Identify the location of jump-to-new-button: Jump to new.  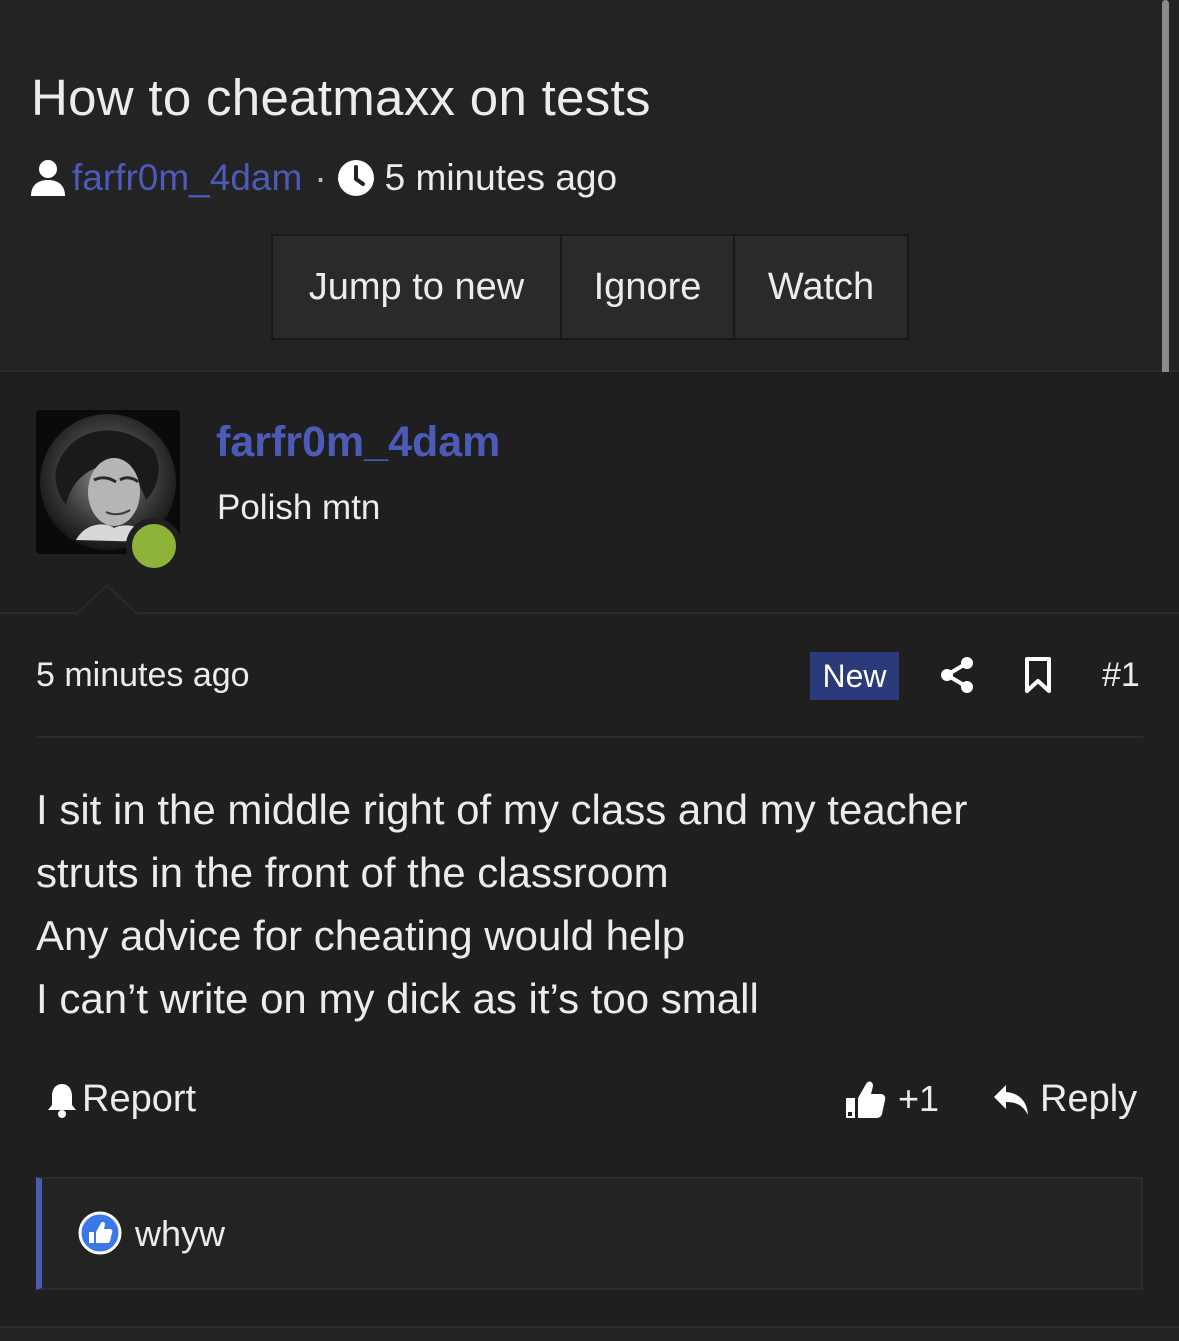
(416, 287).